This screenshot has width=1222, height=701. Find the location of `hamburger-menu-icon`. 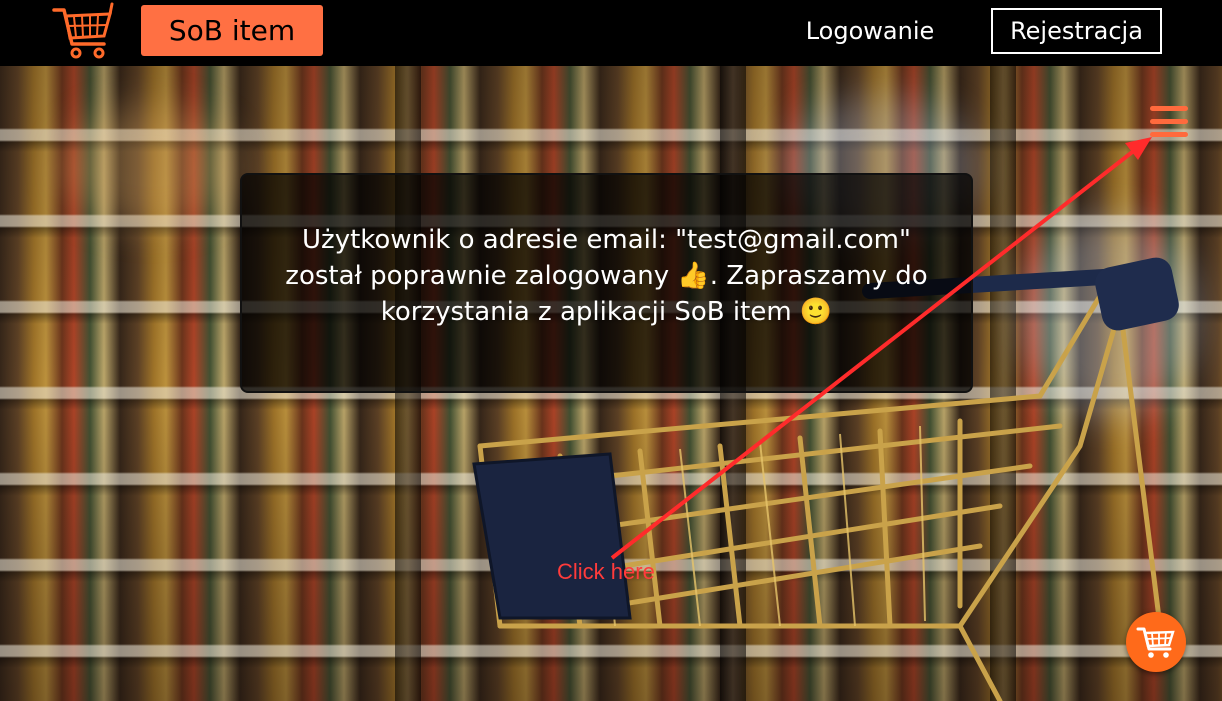

hamburger-menu-icon is located at coordinates (1169, 122).